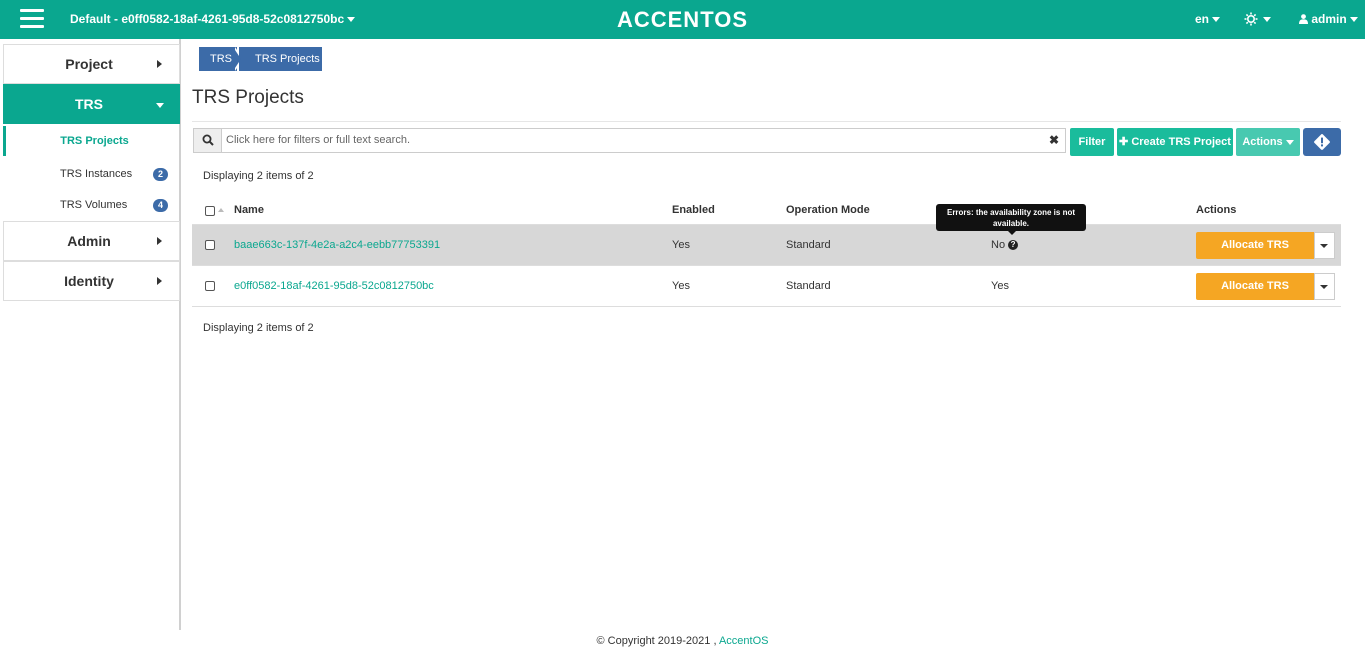 The width and height of the screenshot is (1365, 652). I want to click on user-menu: admin, so click(1328, 19).